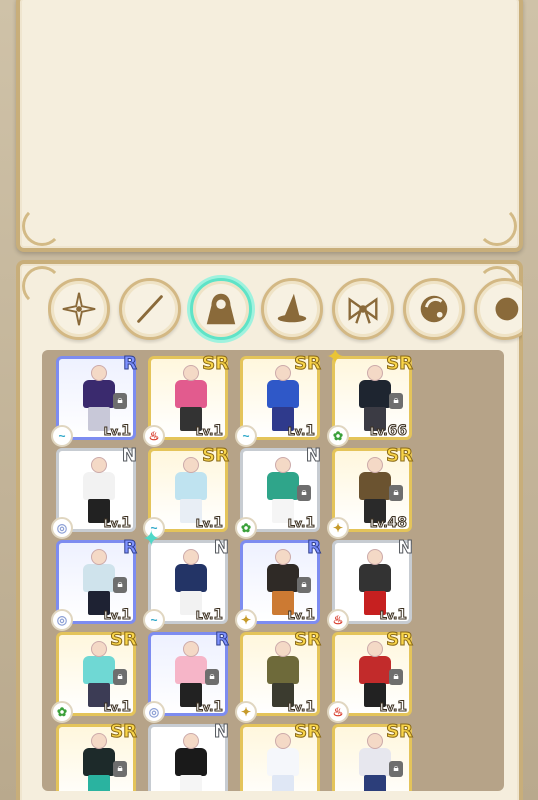  I want to click on tab-hat, so click(292, 309).